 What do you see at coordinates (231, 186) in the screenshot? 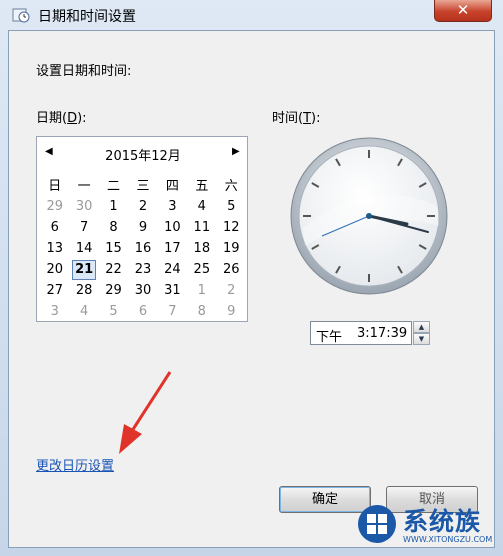
I see `weekday-header: 六` at bounding box center [231, 186].